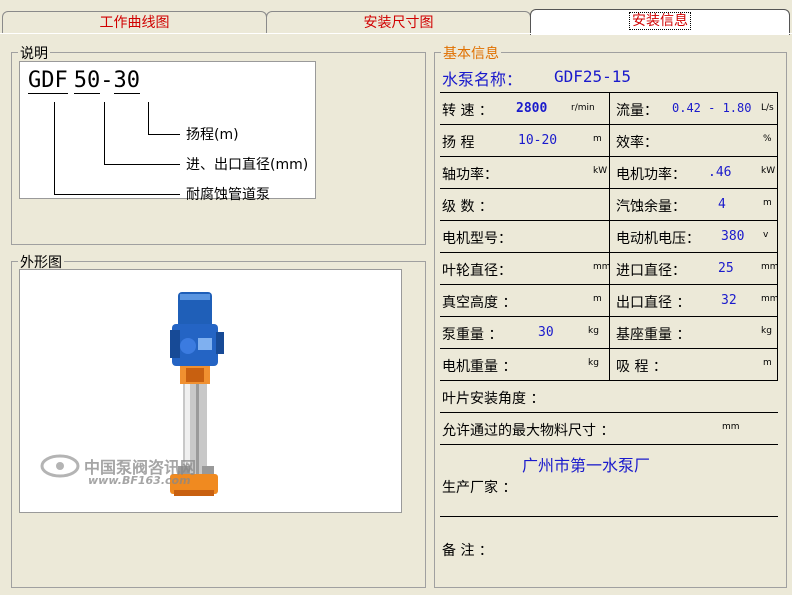 The width and height of the screenshot is (792, 595). What do you see at coordinates (164, 134) in the screenshot?
I see `legend-line-head-h` at bounding box center [164, 134].